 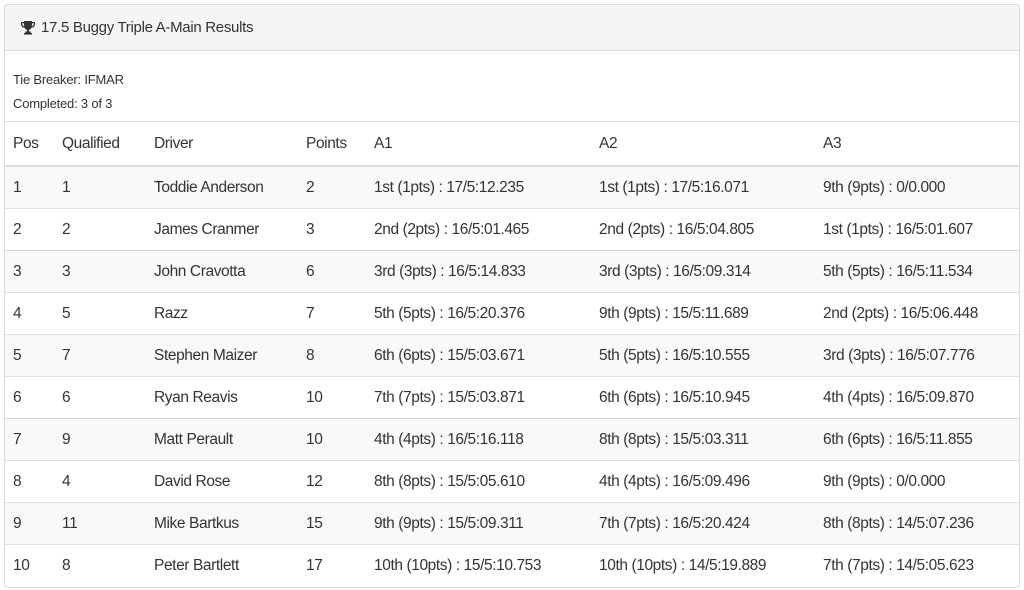 What do you see at coordinates (332, 187) in the screenshot?
I see `cell-points: 2` at bounding box center [332, 187].